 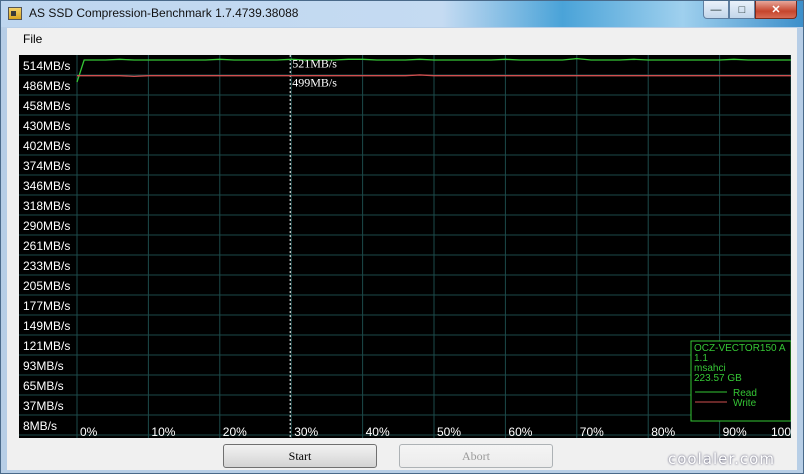 I want to click on minimize-button: —, so click(x=716, y=10).